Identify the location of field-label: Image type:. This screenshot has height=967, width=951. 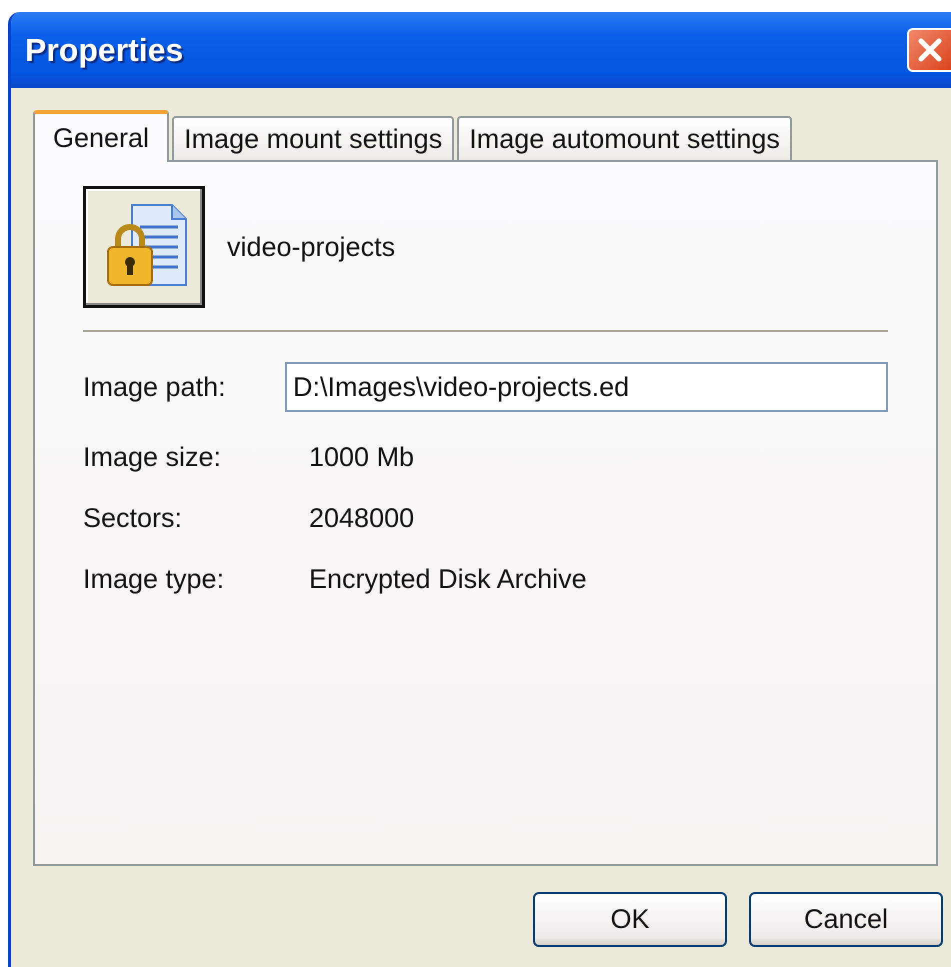
(154, 579).